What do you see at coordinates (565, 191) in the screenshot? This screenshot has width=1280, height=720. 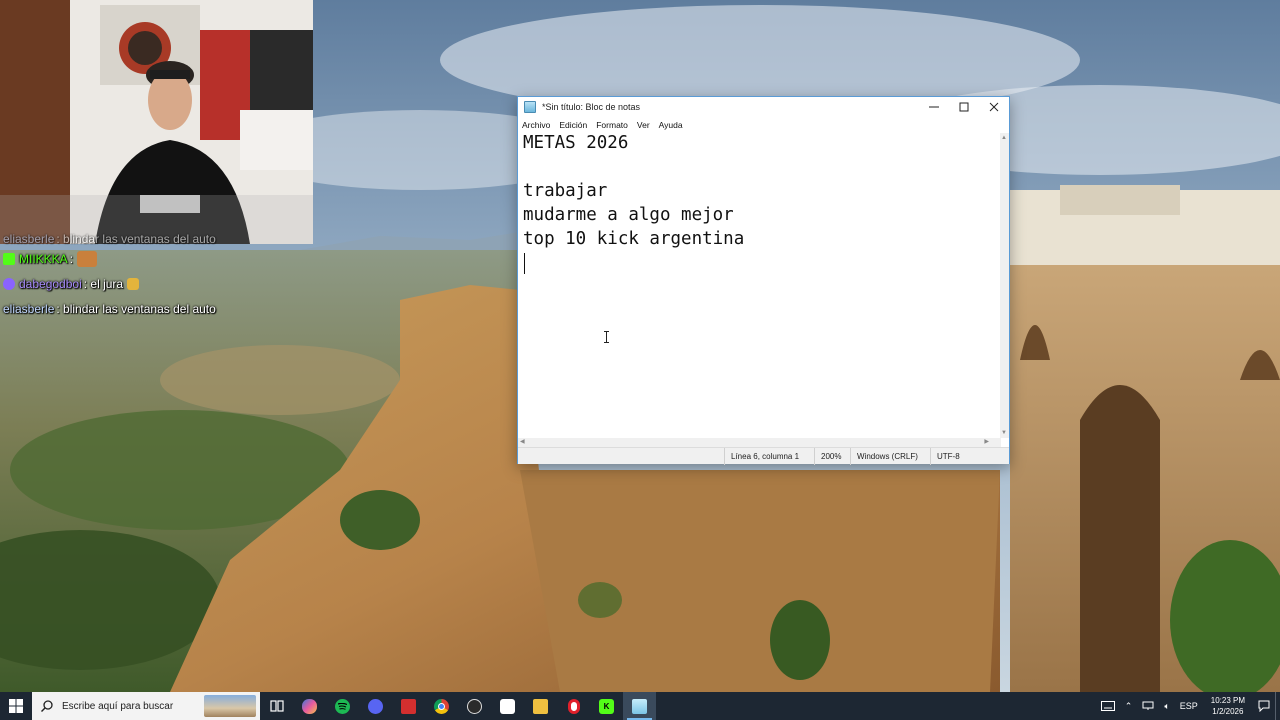 I see `editor-line: trabajar` at bounding box center [565, 191].